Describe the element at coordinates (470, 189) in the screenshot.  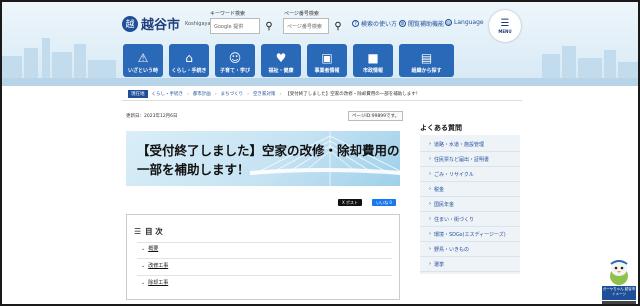
I see `faq-link: › 税金` at that location.